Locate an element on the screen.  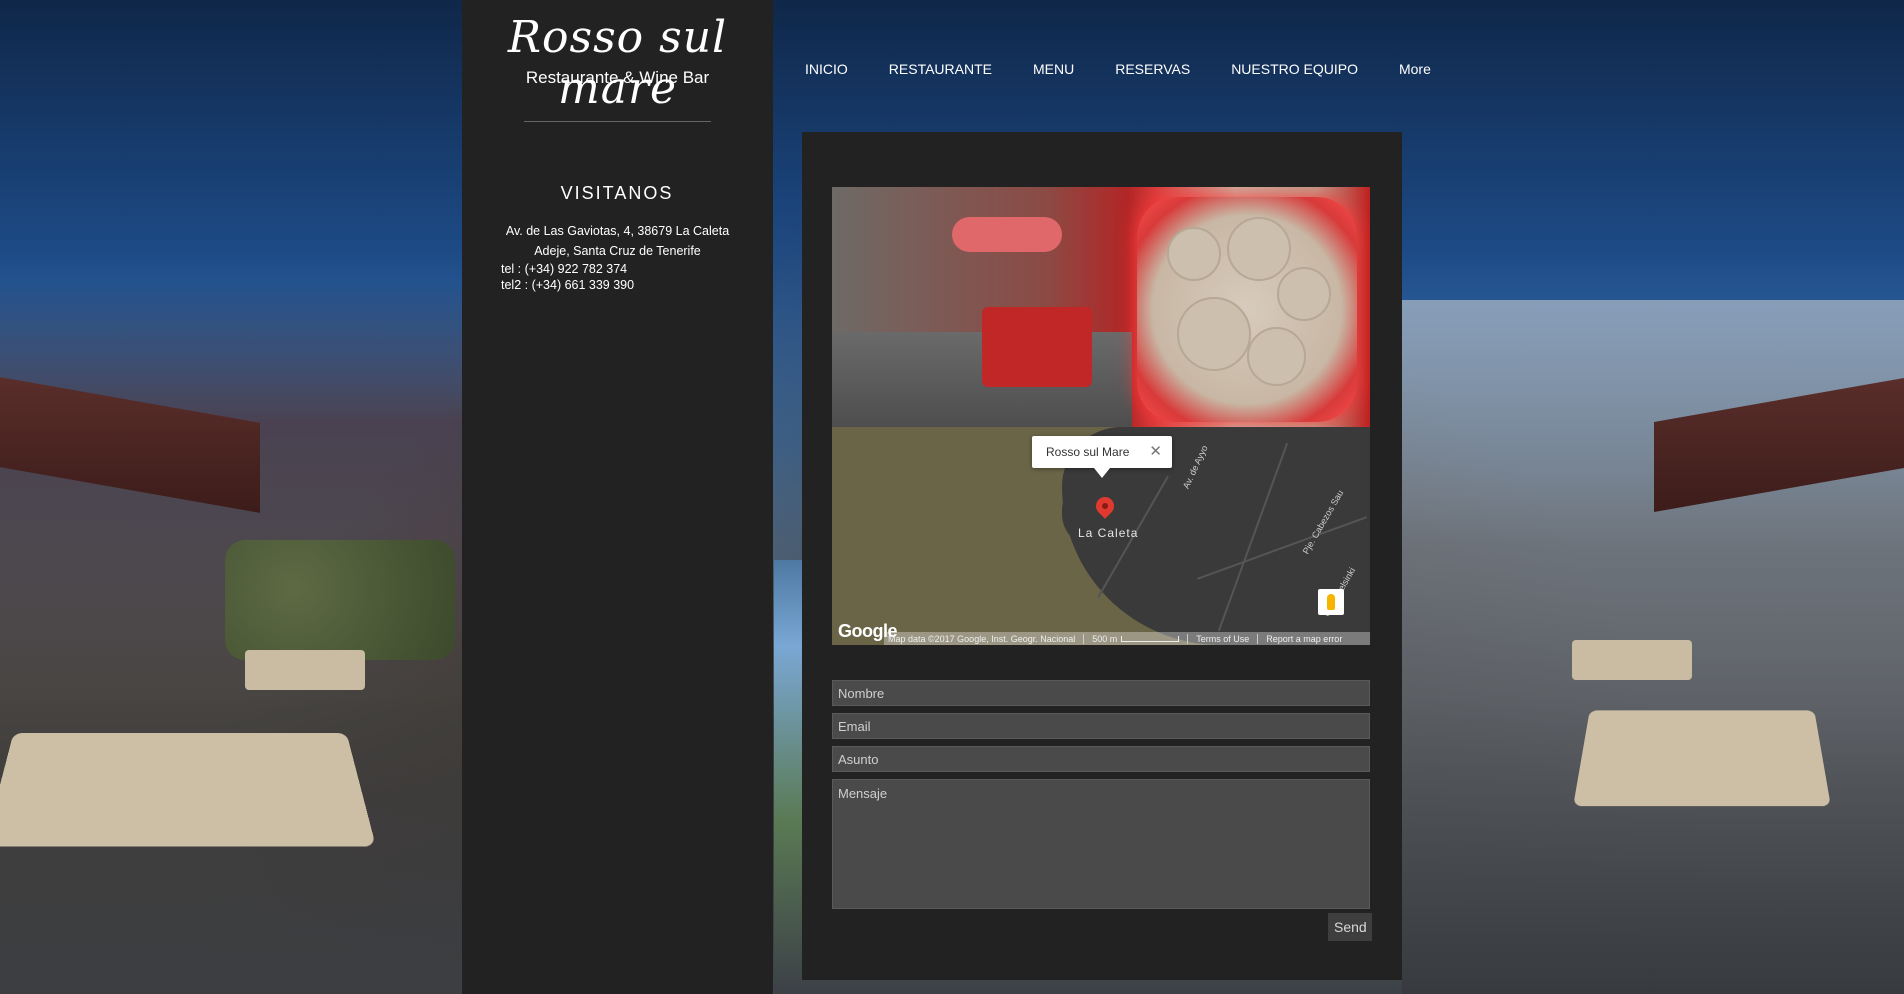
street-view-disc-wall is located at coordinates (1247, 309).